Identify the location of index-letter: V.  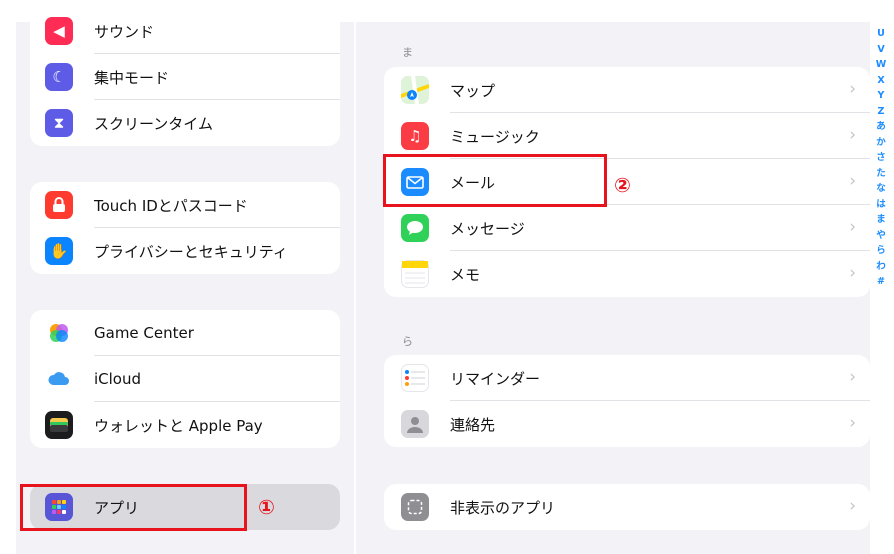
(880, 50).